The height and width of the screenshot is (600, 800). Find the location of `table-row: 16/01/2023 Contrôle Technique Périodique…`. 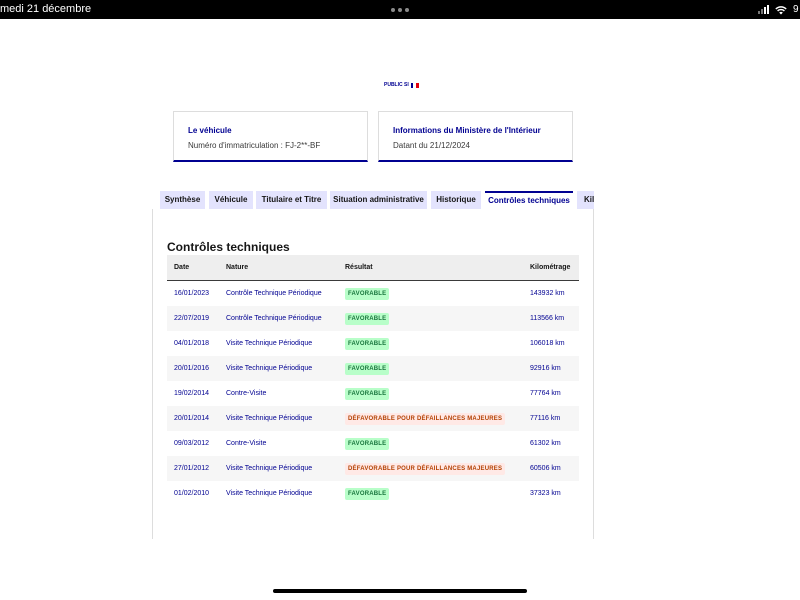

table-row: 16/01/2023 Contrôle Technique Périodique… is located at coordinates (373, 293).